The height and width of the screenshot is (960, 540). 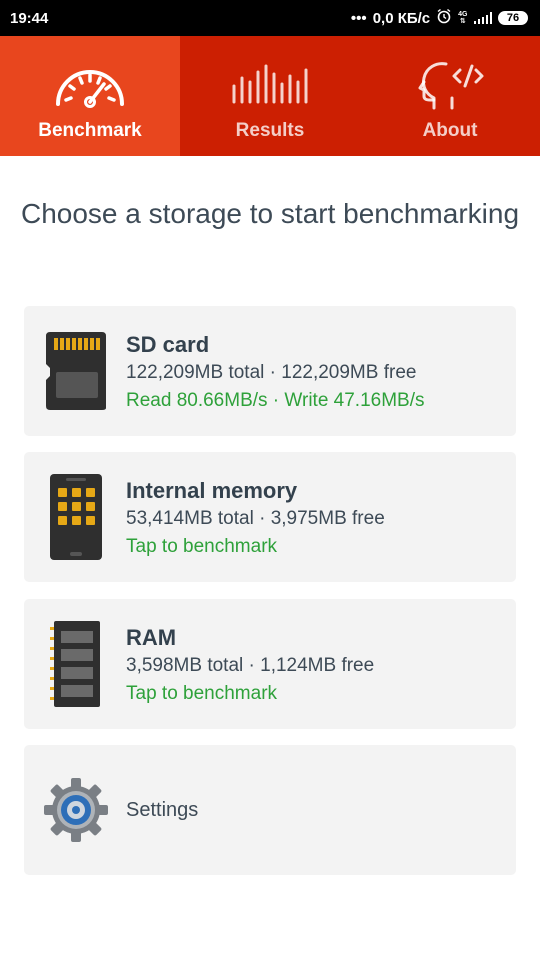 I want to click on alarm-icon, so click(x=444, y=18).